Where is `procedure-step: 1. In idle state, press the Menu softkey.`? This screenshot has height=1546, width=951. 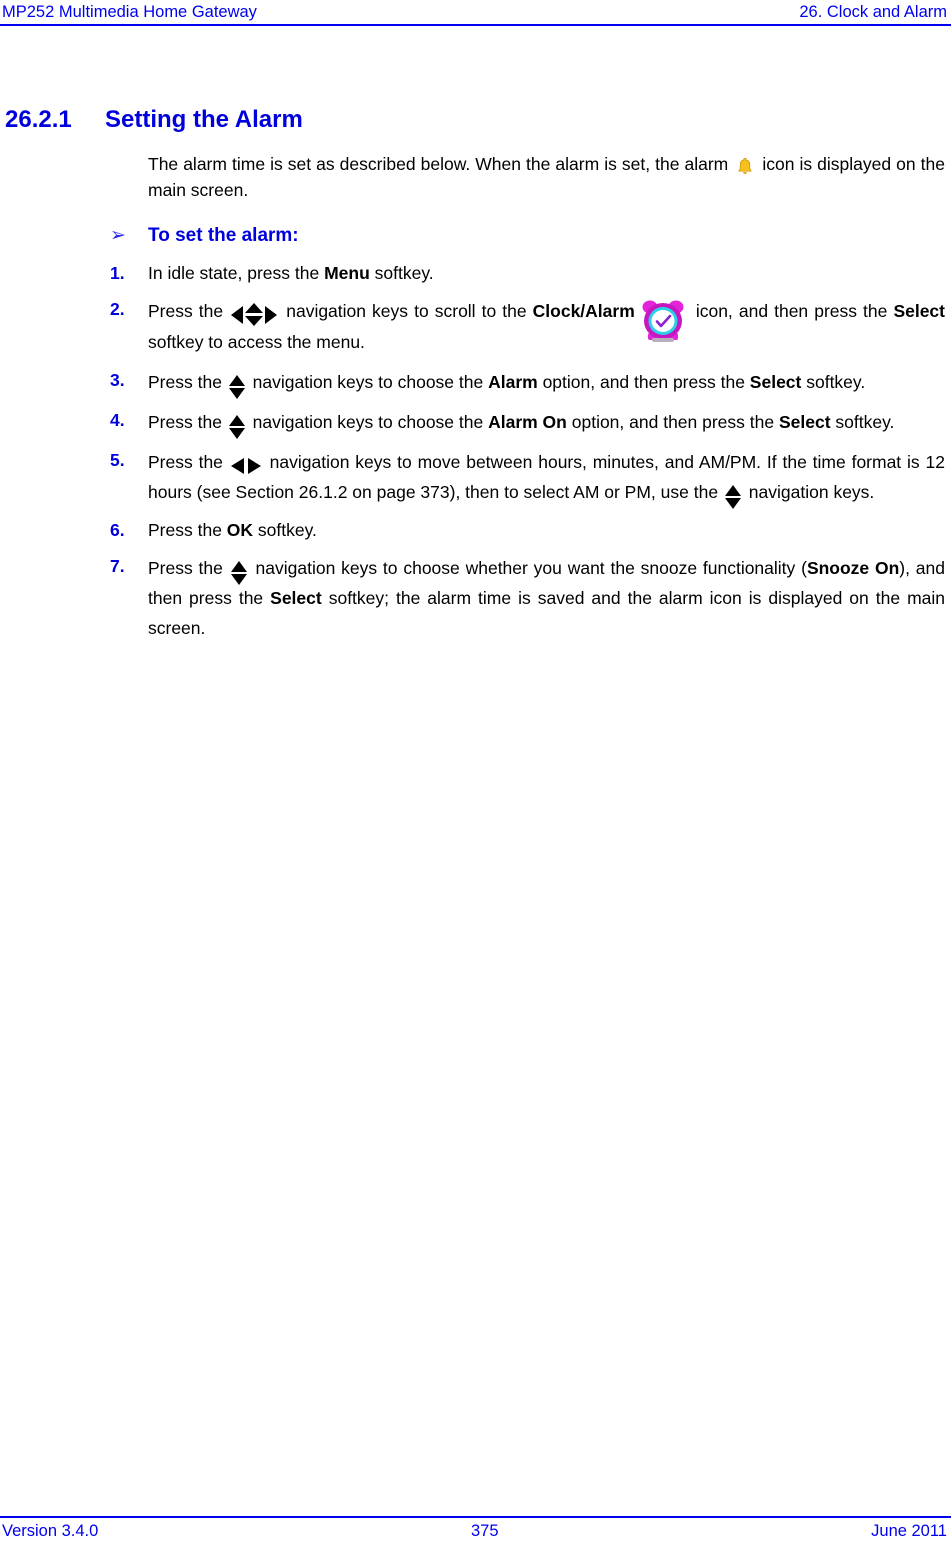
procedure-step: 1. In idle state, press the Menu softkey. is located at coordinates (475, 273).